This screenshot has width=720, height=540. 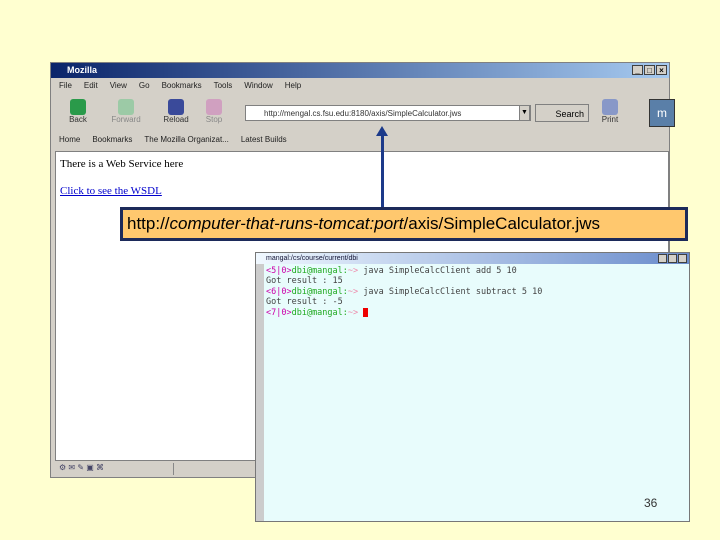 What do you see at coordinates (682, 258) in the screenshot?
I see `close-button` at bounding box center [682, 258].